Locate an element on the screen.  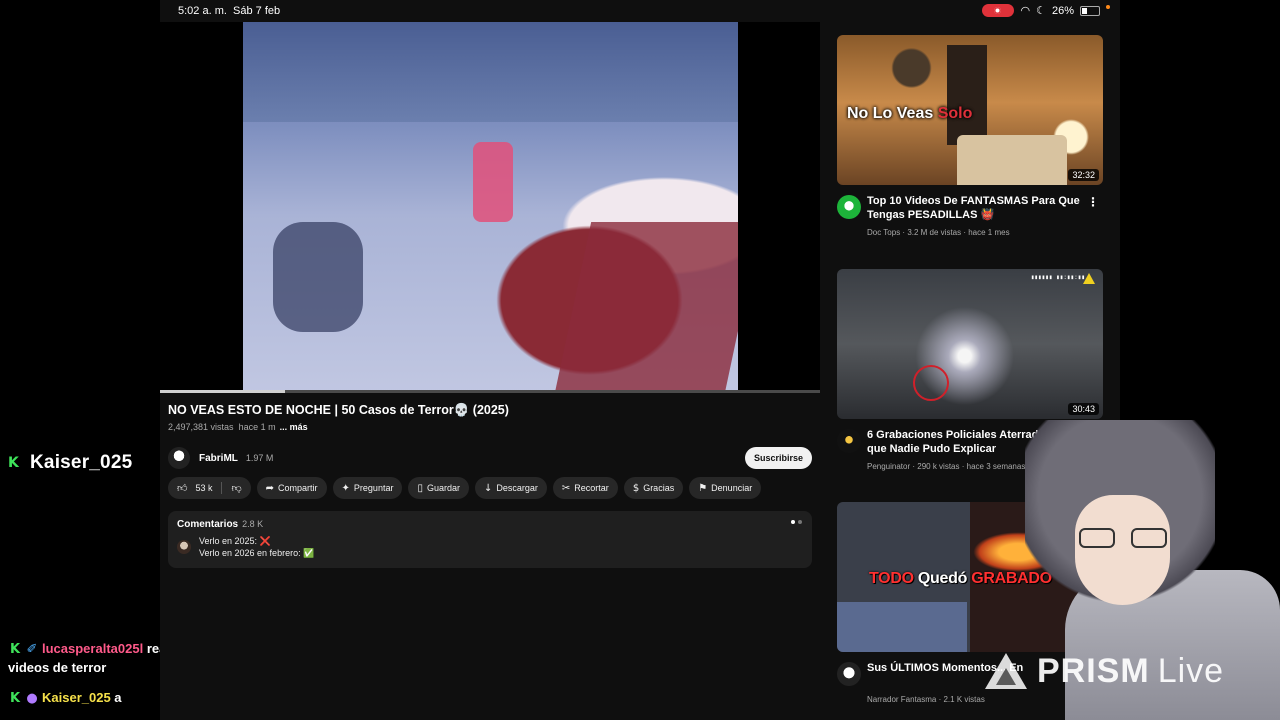
clip-button: ✂ Recortar is located at coordinates (585, 488).